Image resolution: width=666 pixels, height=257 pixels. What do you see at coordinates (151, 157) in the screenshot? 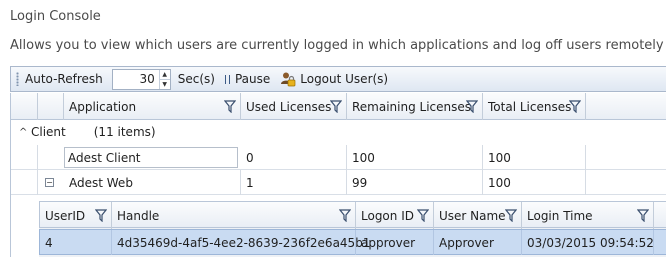
I see `application-edit-field: Adest Client` at bounding box center [151, 157].